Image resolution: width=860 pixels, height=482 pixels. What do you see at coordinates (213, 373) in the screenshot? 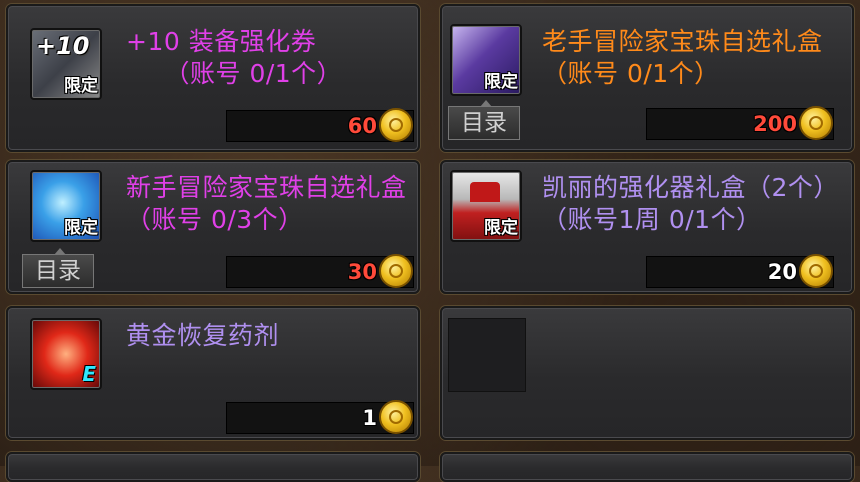
I see `shop-item-card: E 黄金恢复药剂 1` at bounding box center [213, 373].